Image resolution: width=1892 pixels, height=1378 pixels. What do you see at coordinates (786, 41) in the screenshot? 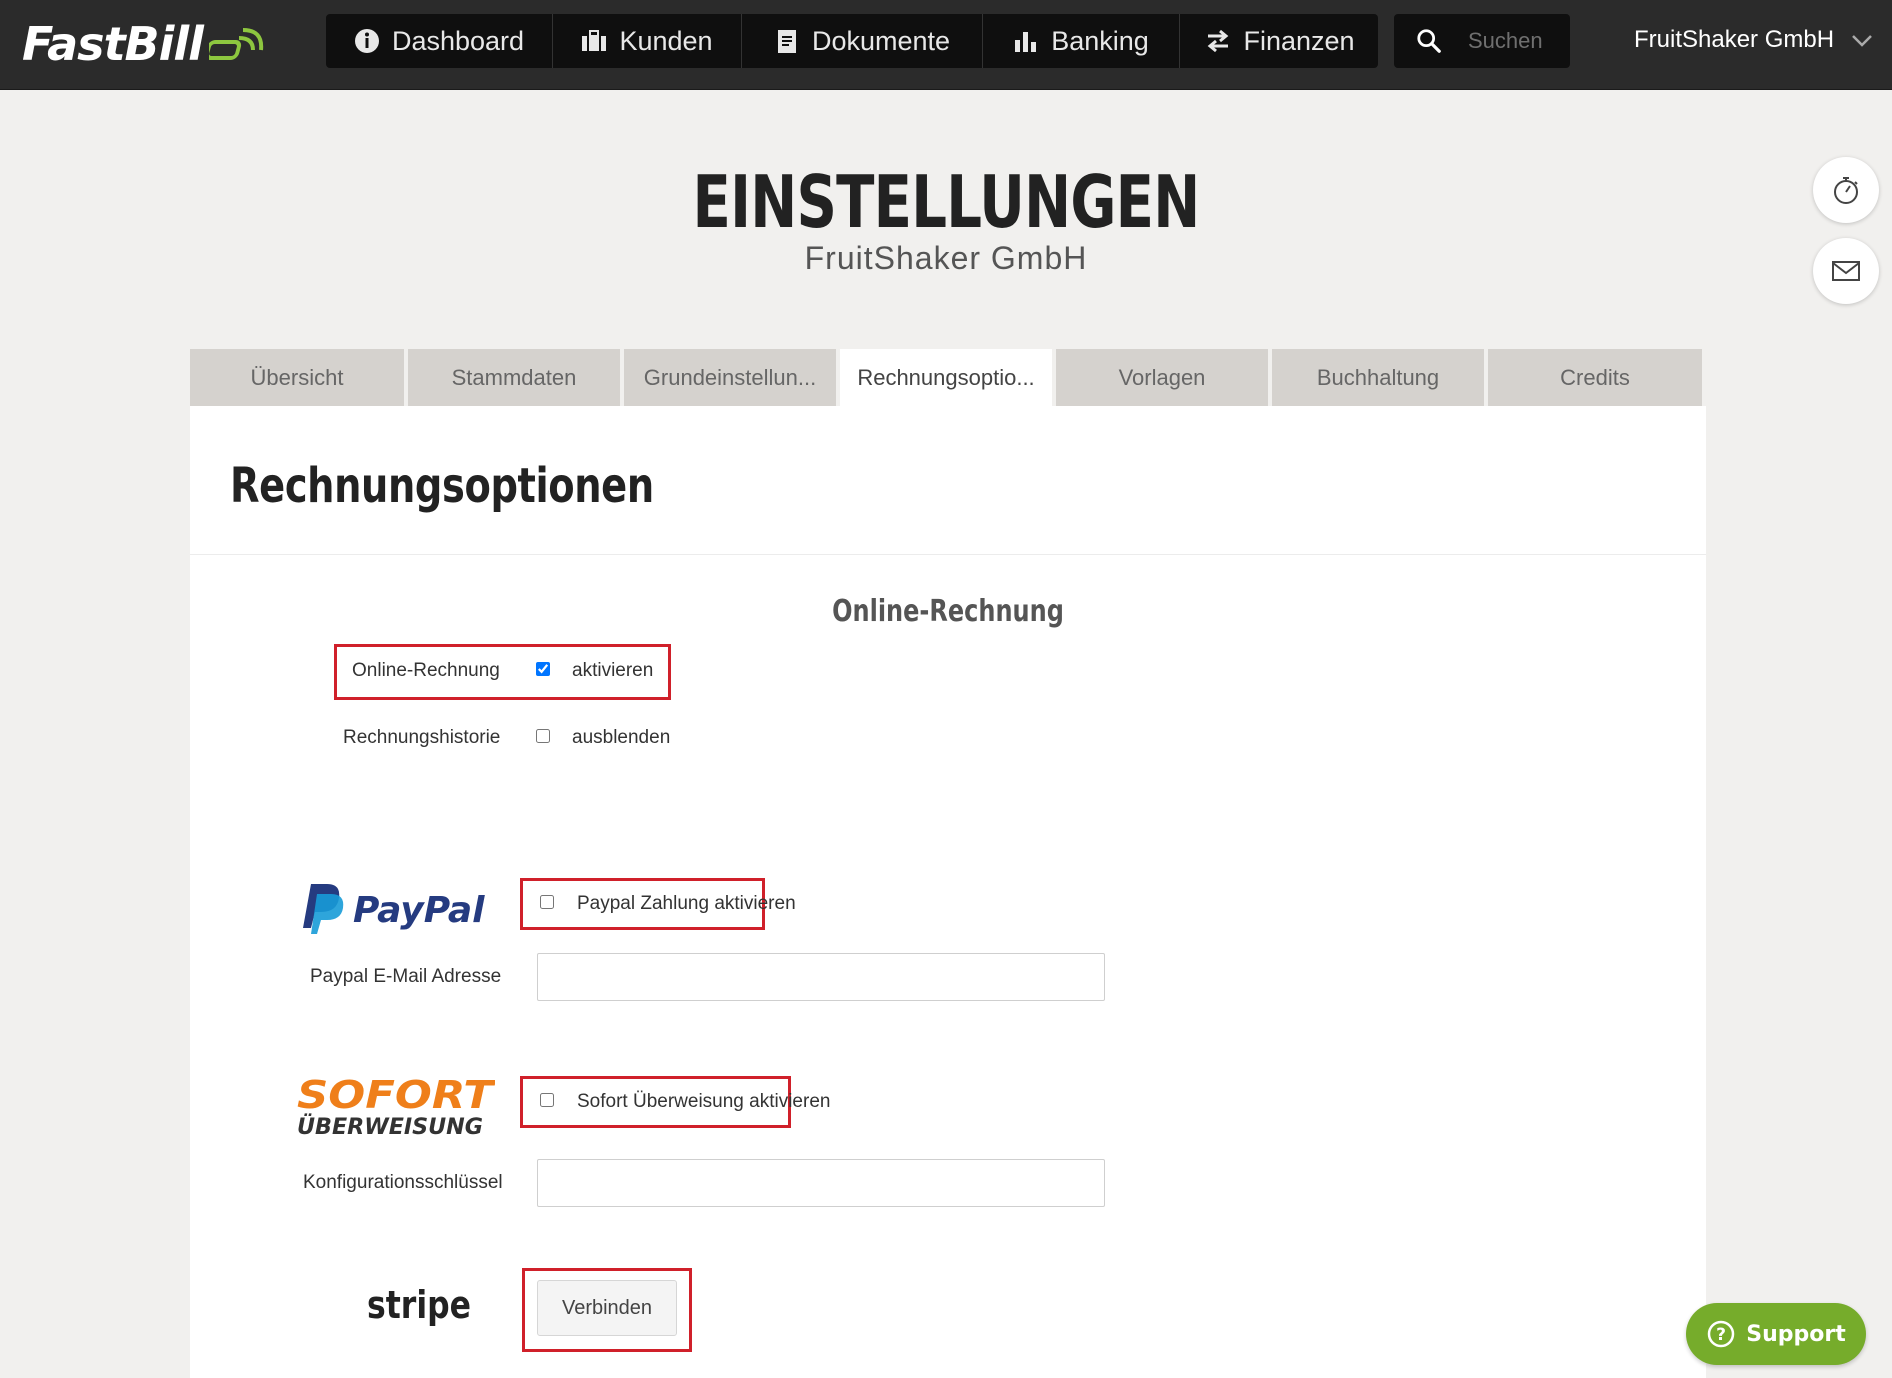
I see `document-icon` at bounding box center [786, 41].